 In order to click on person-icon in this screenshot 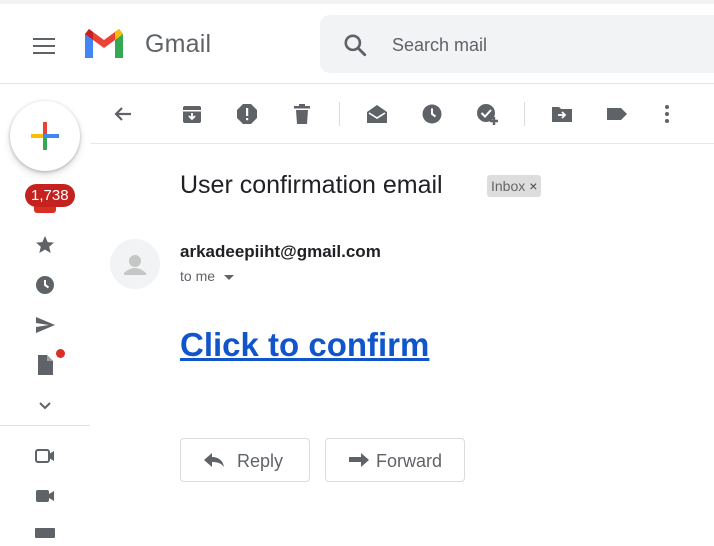, I will do `click(135, 265)`.